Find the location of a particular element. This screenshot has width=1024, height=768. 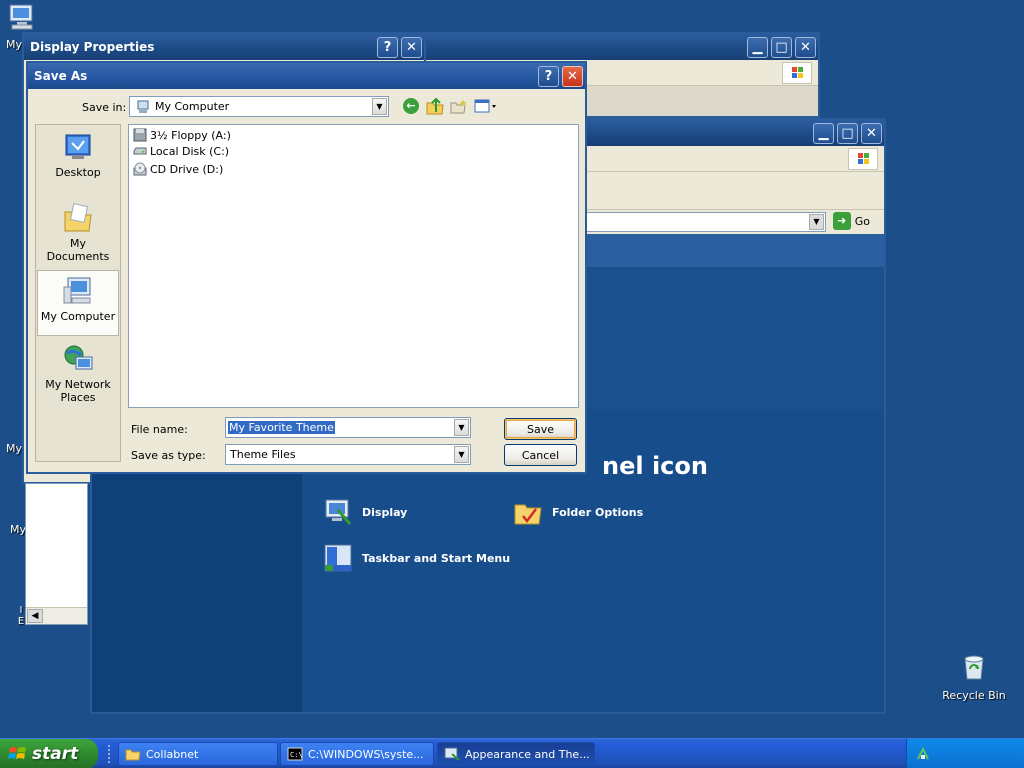

address-dropdown-button: ▼ is located at coordinates (816, 222).